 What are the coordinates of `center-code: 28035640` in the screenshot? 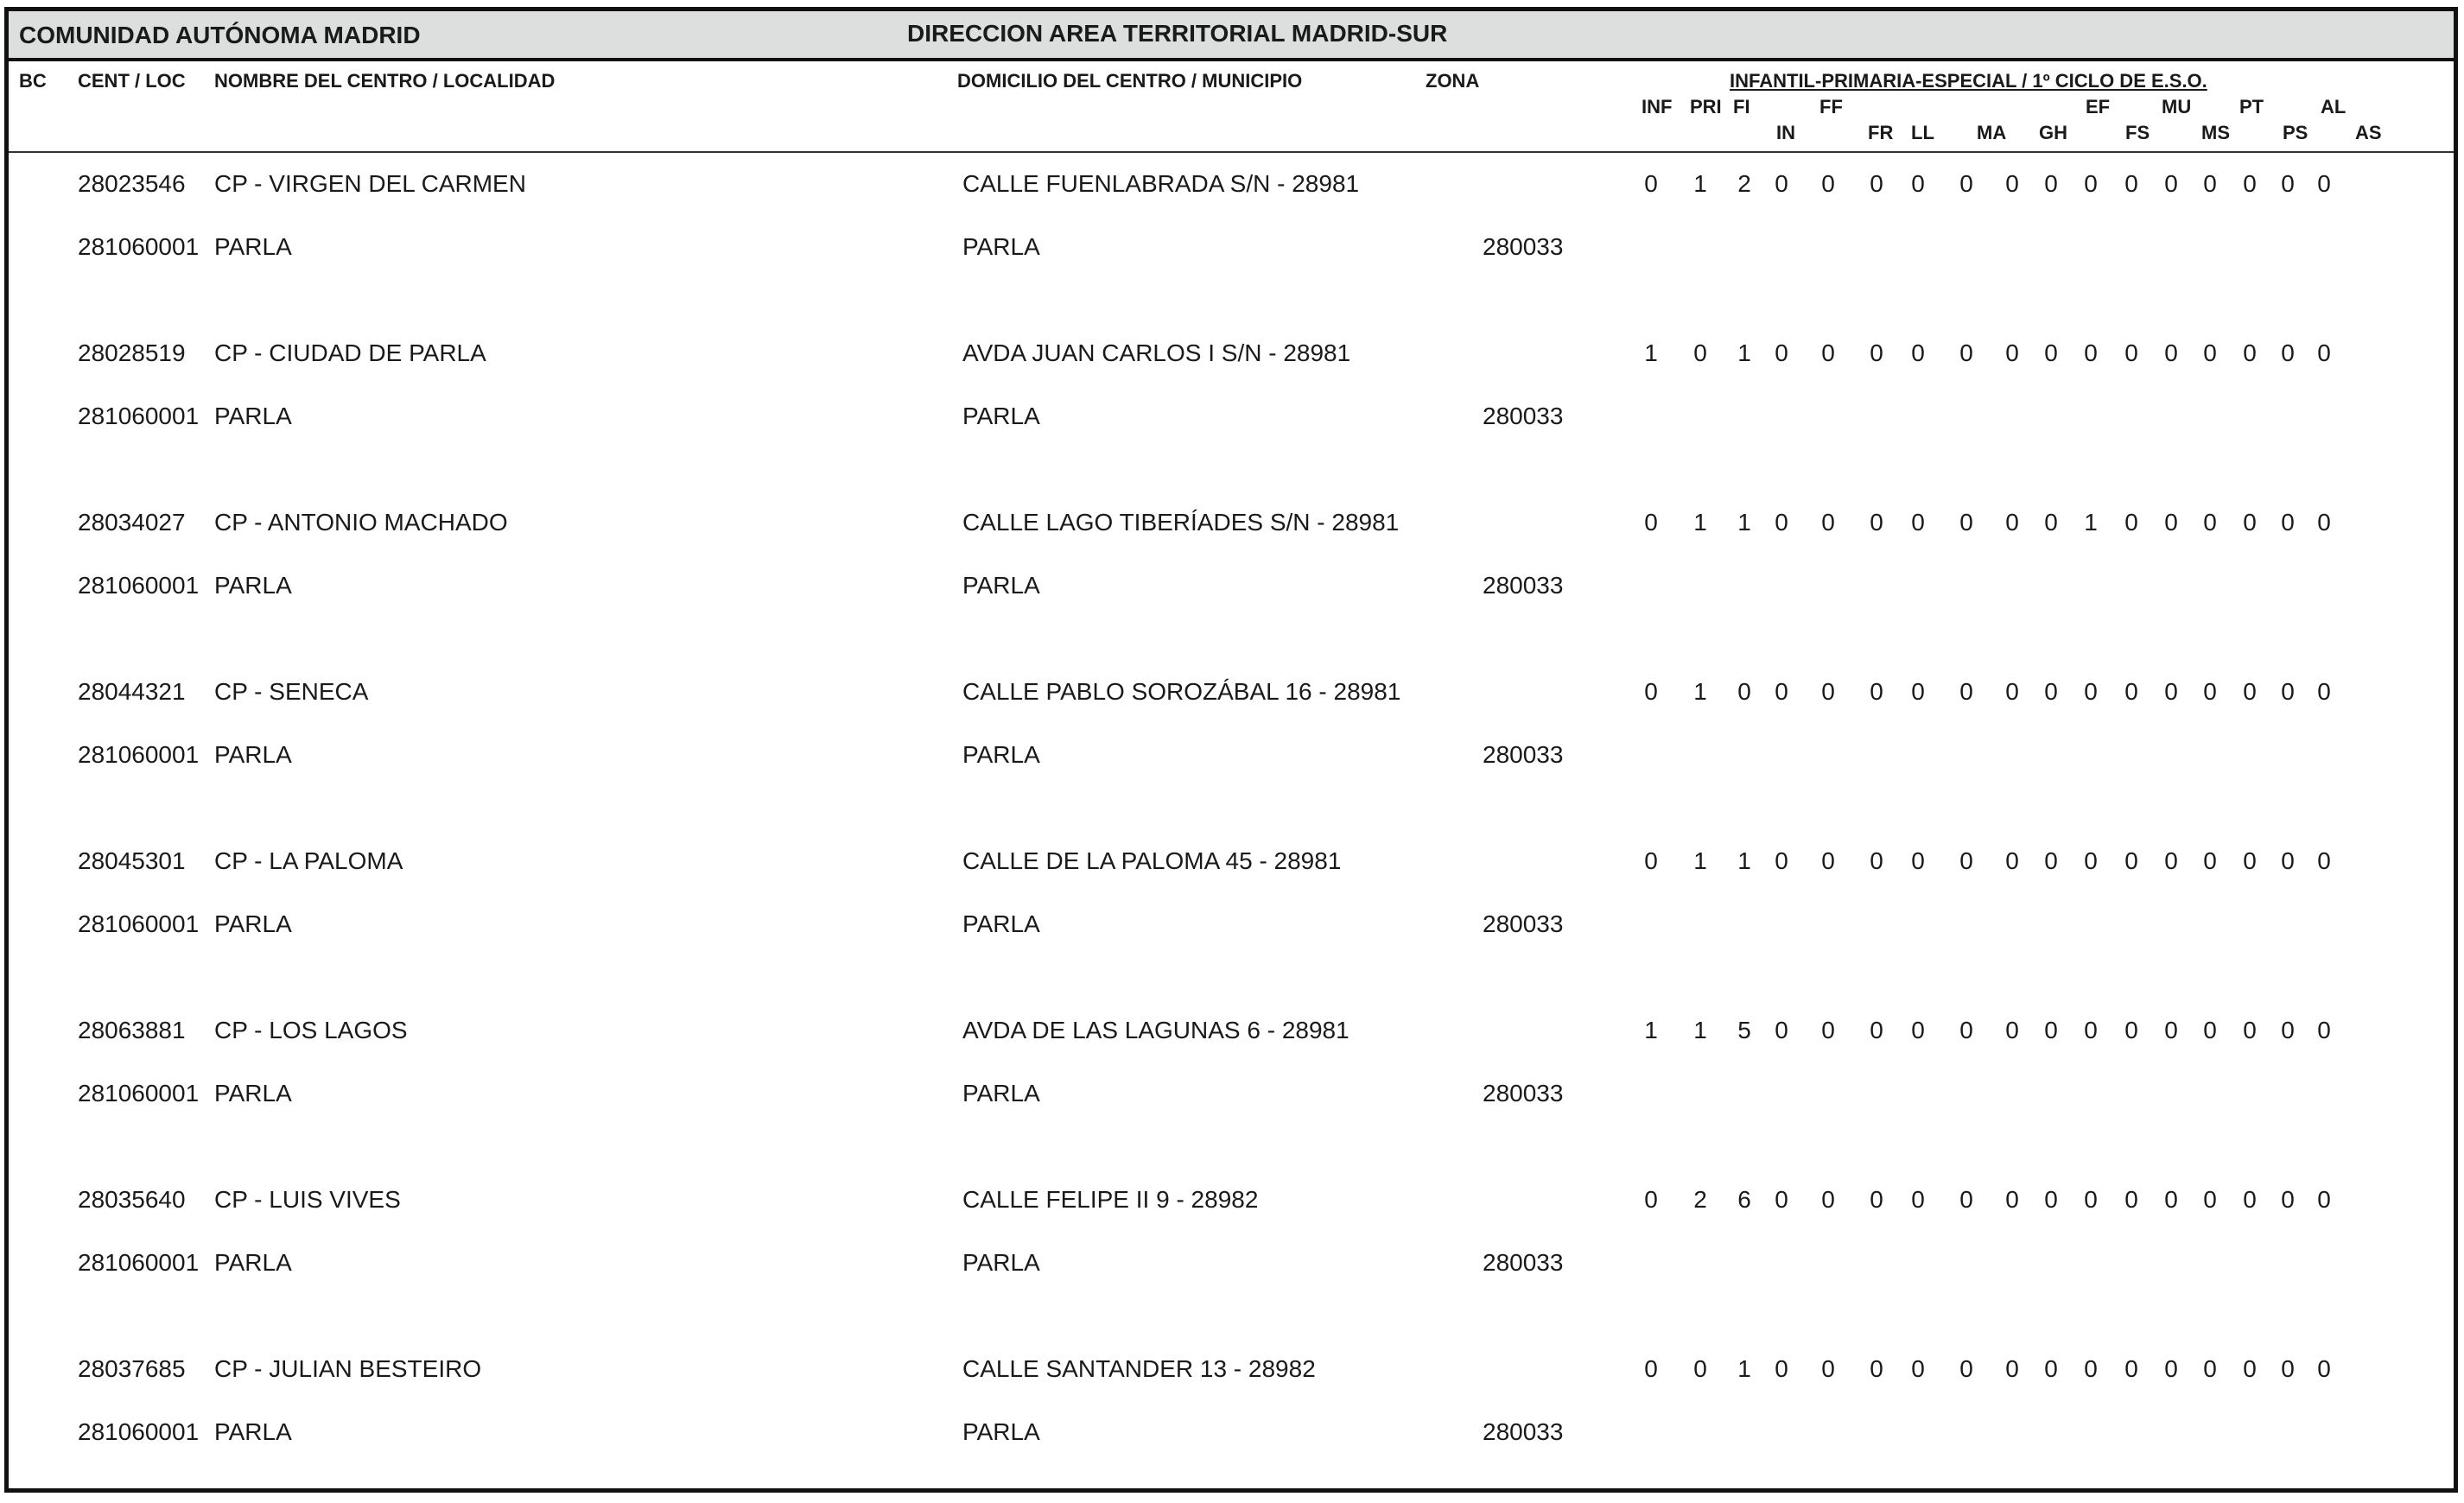 It's located at (132, 1199).